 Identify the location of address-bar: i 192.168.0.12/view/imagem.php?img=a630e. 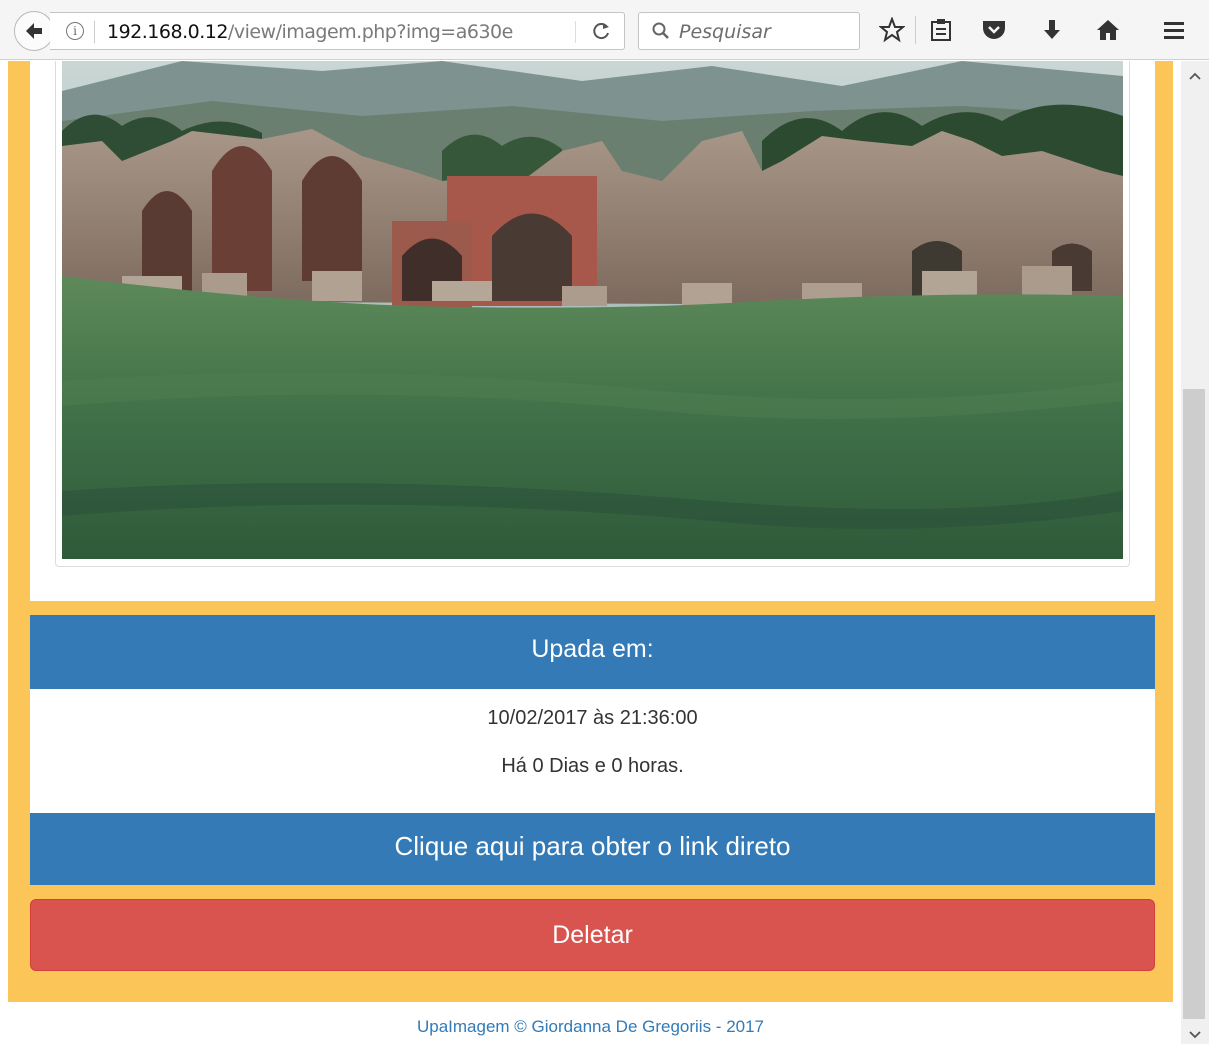
(337, 31).